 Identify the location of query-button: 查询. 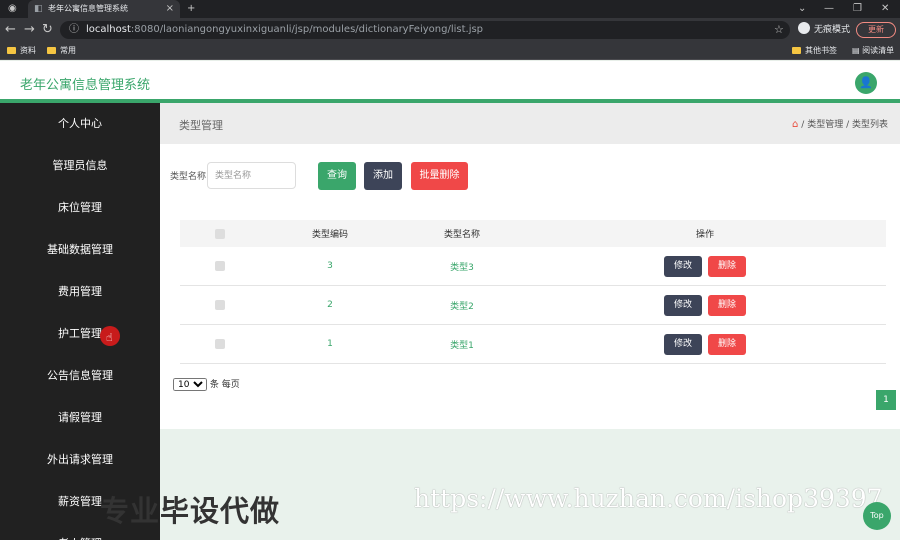
(337, 176).